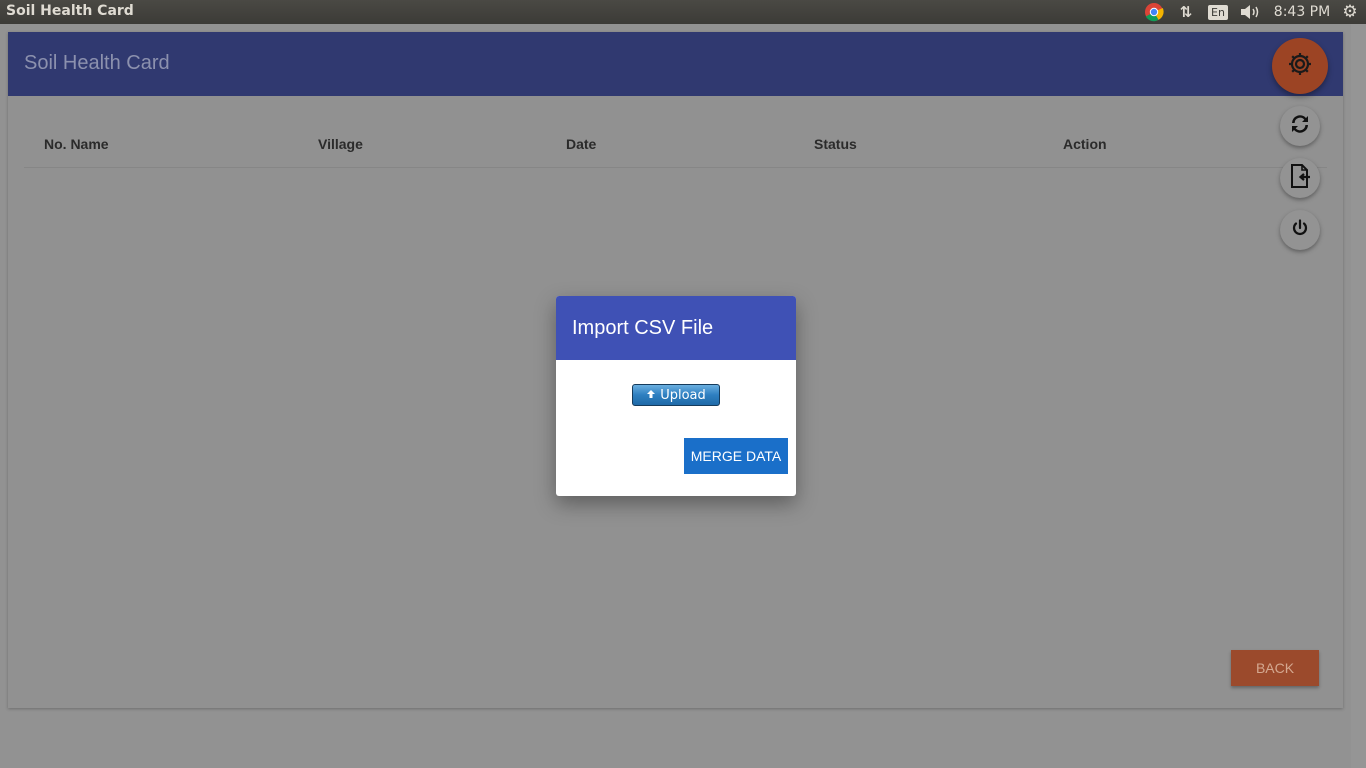  What do you see at coordinates (675, 148) in the screenshot?
I see `table-header: No. Name Village Date Status Action` at bounding box center [675, 148].